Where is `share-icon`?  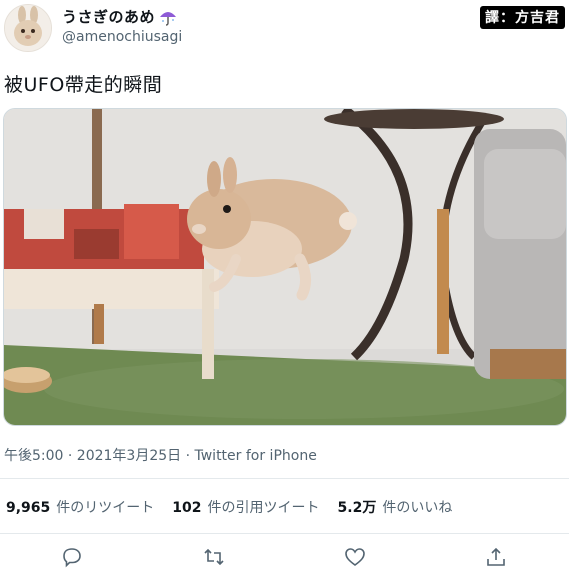
share-icon is located at coordinates (496, 556).